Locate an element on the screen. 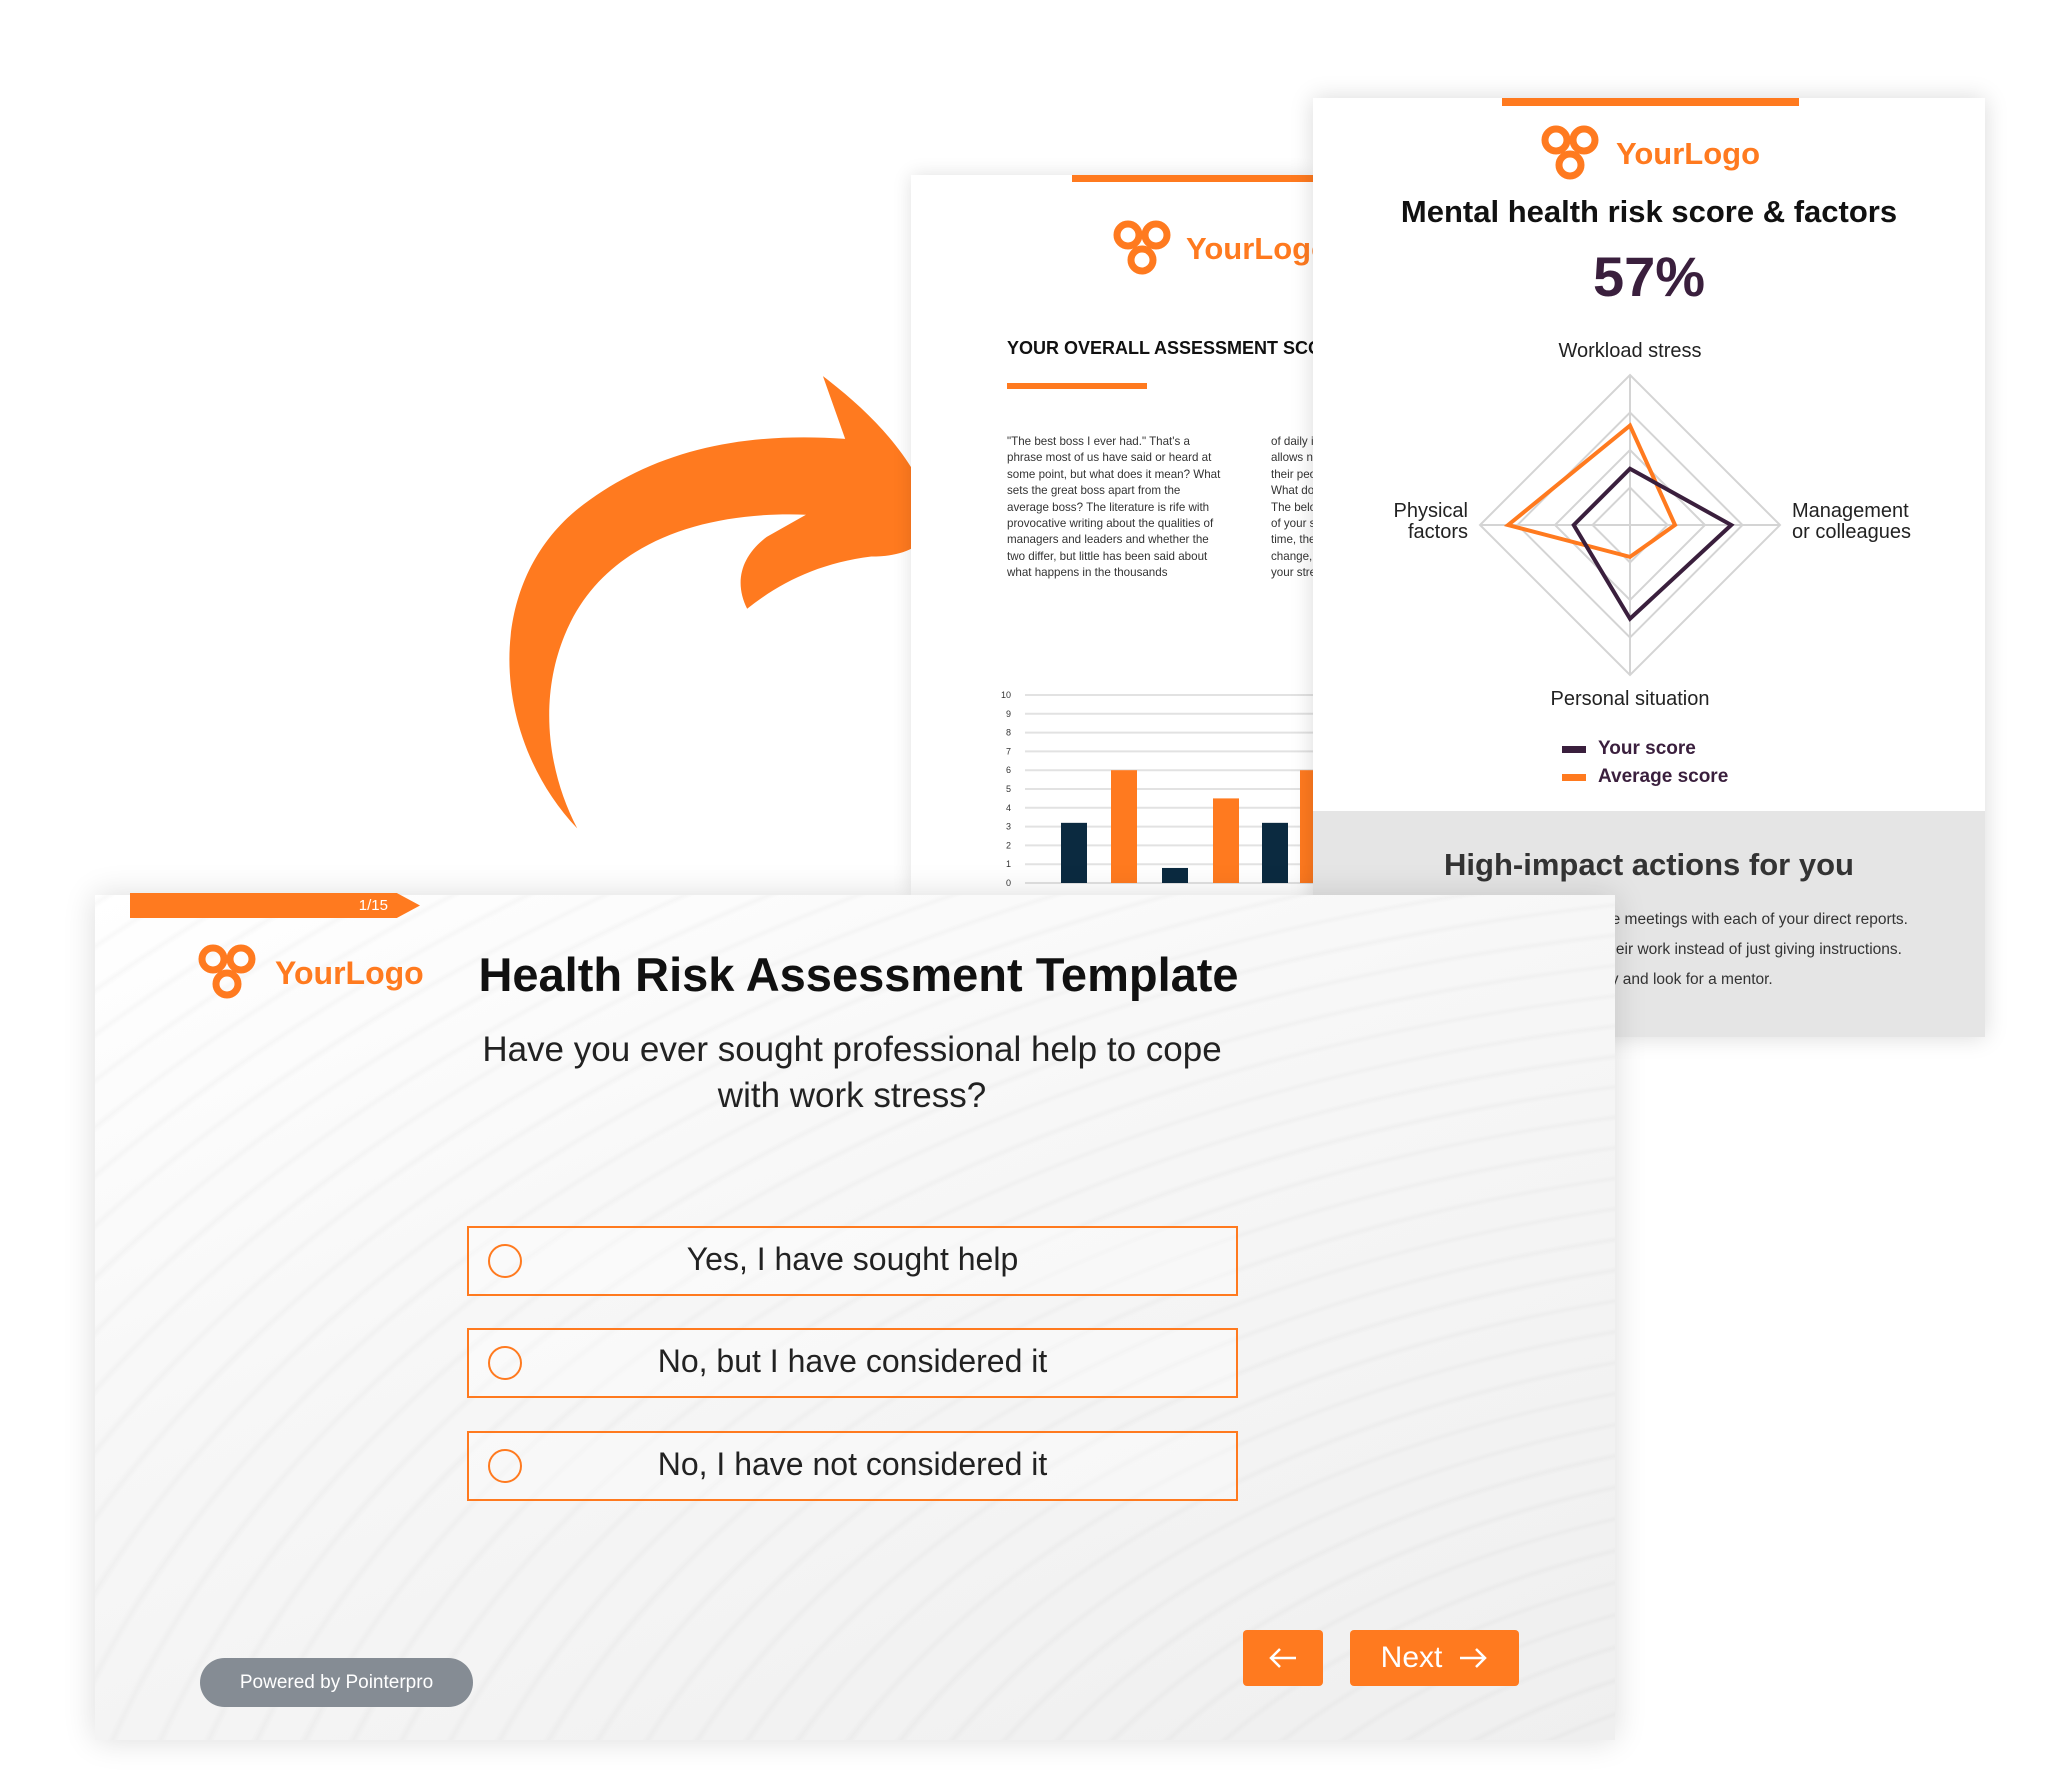  doc-text-line: The belo is located at coordinates (1292, 507).